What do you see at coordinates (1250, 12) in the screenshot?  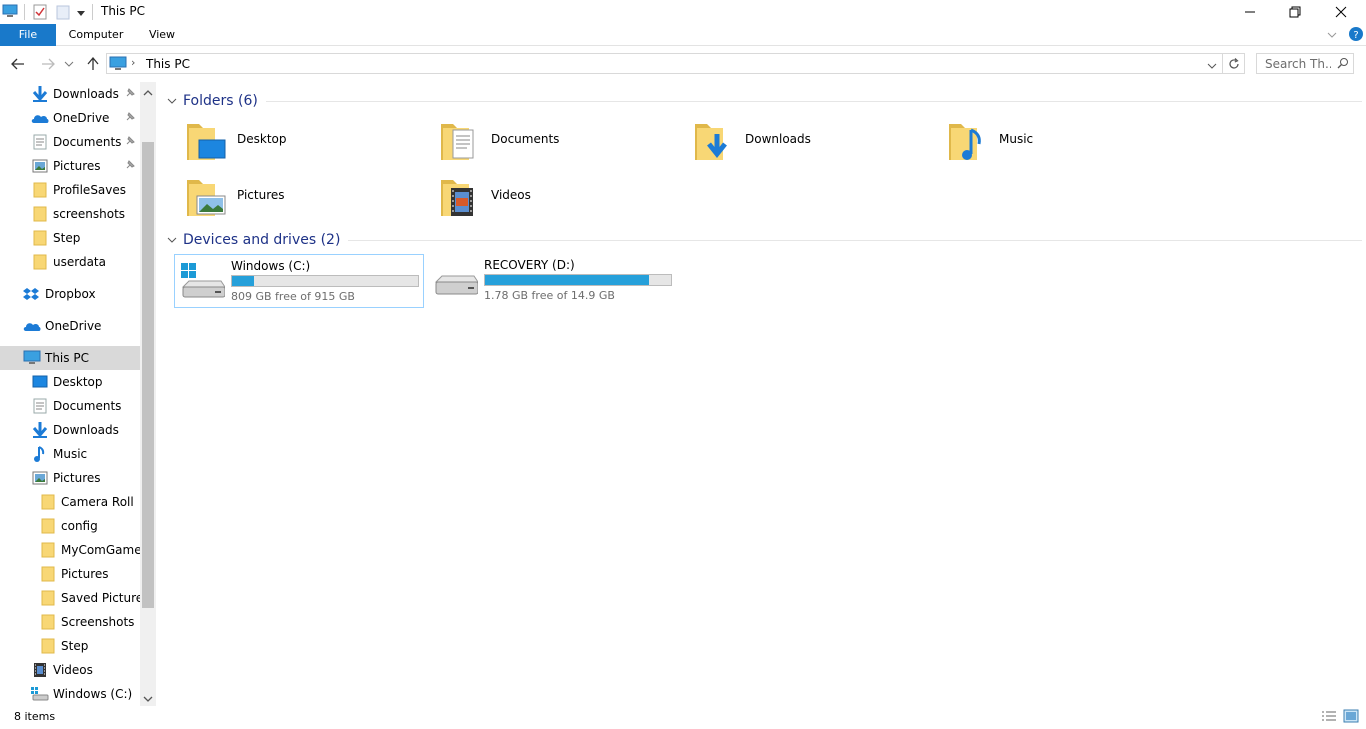 I see `minimize-button` at bounding box center [1250, 12].